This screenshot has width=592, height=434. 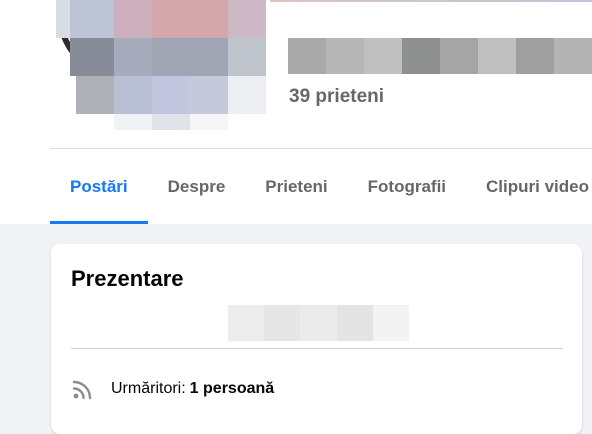 I want to click on intro-title: Prezentare, so click(x=127, y=278).